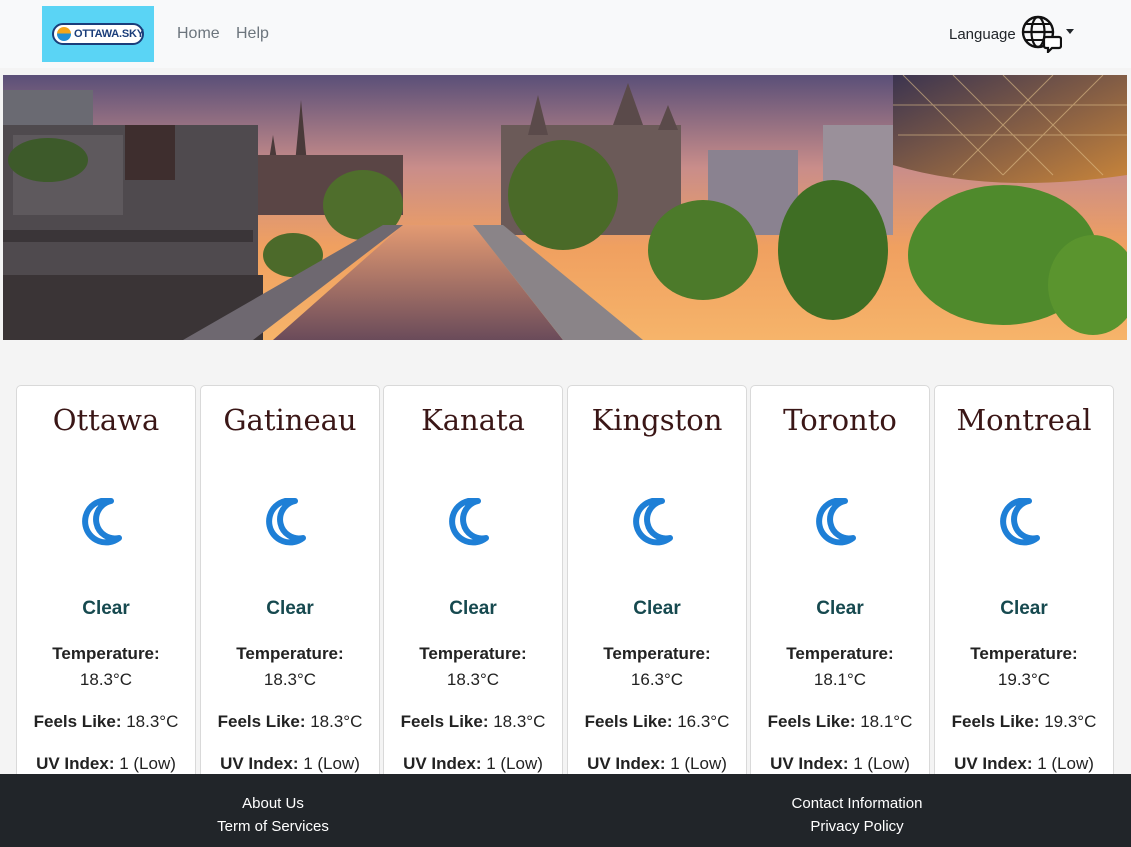 Image resolution: width=1131 pixels, height=847 pixels. I want to click on feels-like-row: Feels Like: 18.1°C, so click(840, 722).